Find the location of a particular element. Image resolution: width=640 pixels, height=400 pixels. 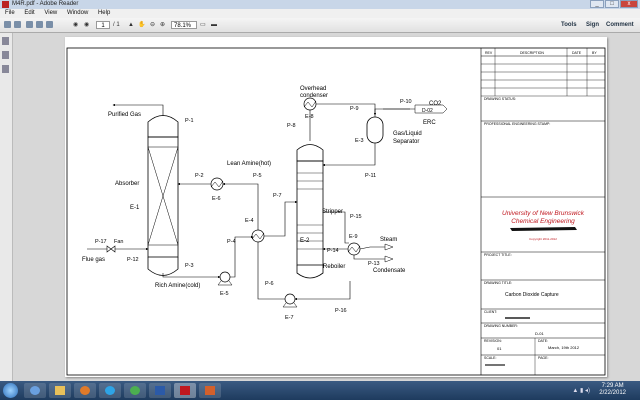

window-controls: _ □ x is located at coordinates (614, 4).